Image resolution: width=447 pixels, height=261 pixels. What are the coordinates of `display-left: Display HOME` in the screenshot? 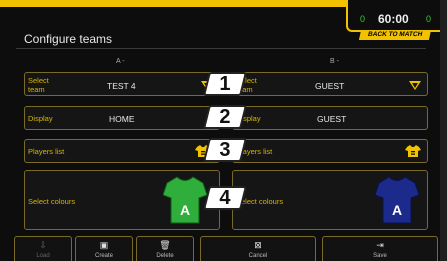 It's located at (122, 118).